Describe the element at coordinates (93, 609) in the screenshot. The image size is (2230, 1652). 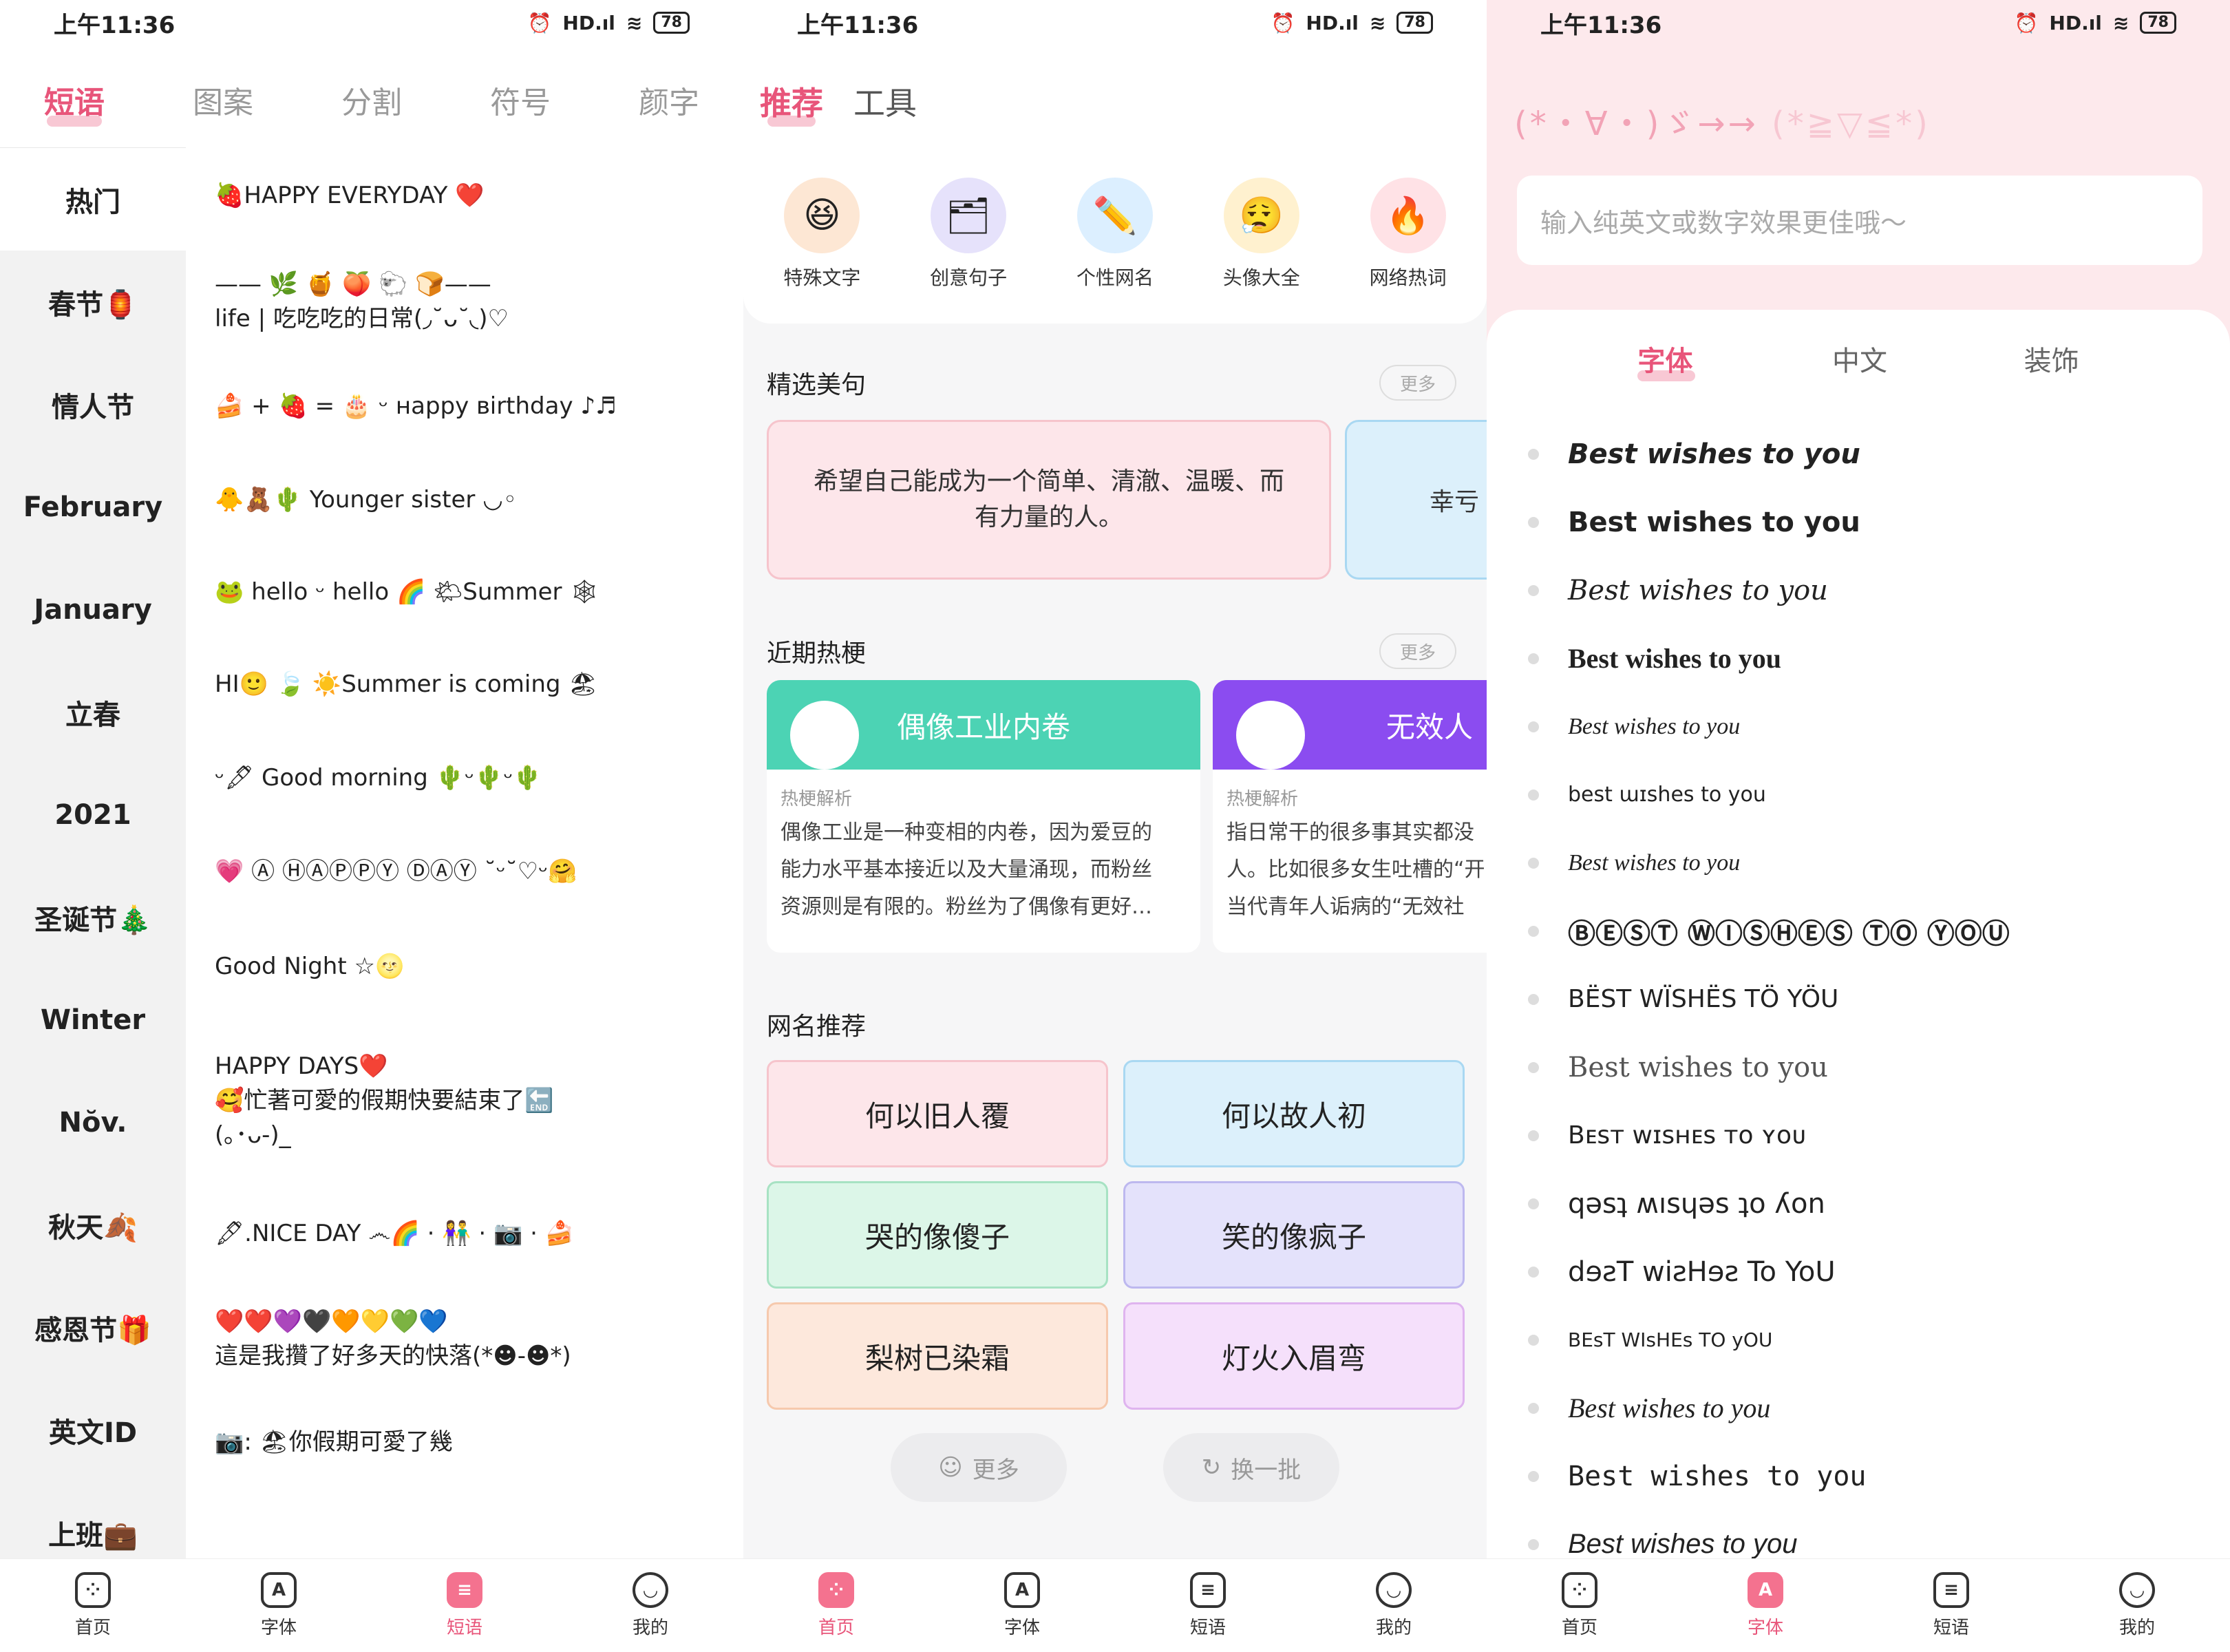
I see `sidebar-item: January` at that location.